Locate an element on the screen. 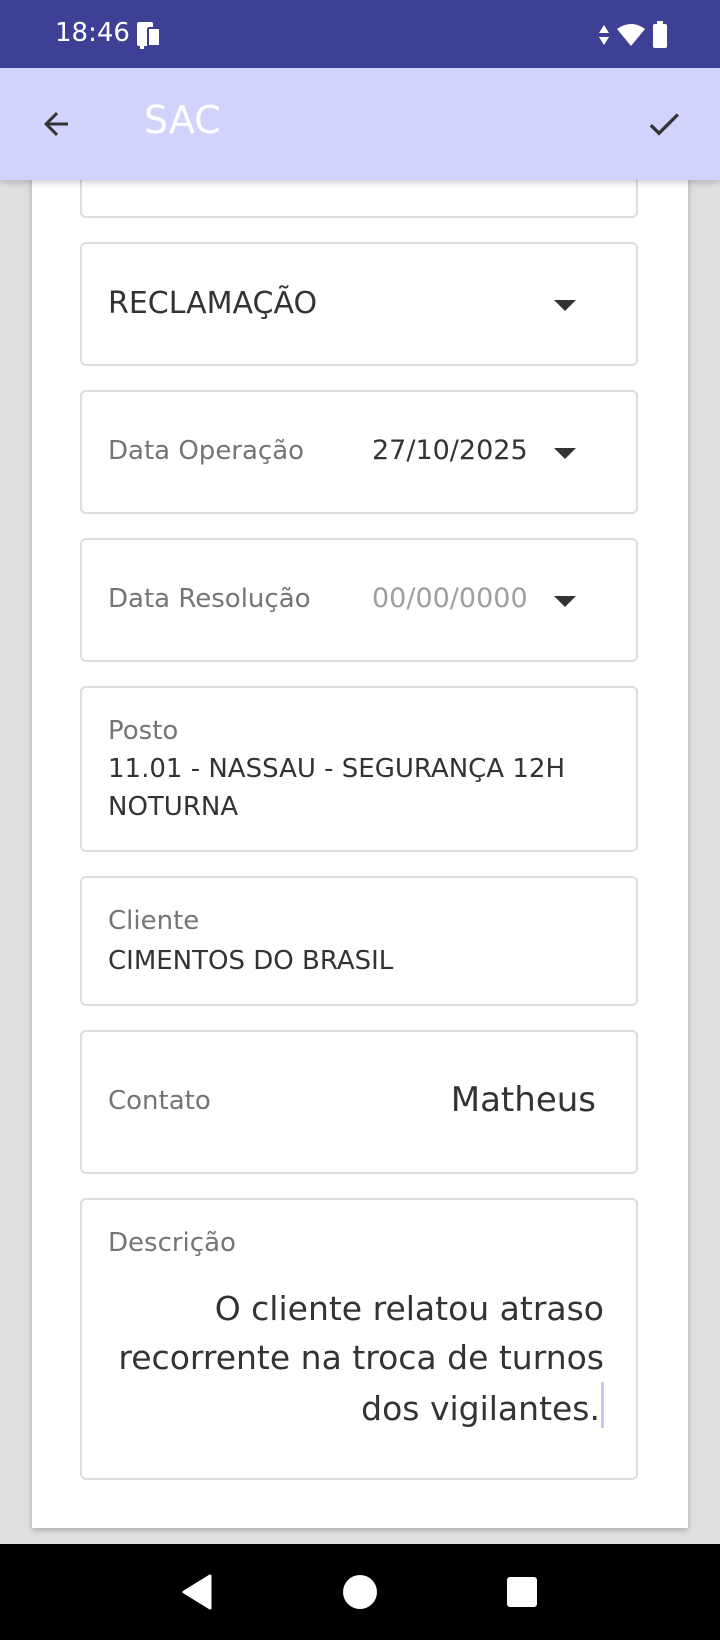 The width and height of the screenshot is (720, 1640). contato-value: Matheus is located at coordinates (523, 1100).